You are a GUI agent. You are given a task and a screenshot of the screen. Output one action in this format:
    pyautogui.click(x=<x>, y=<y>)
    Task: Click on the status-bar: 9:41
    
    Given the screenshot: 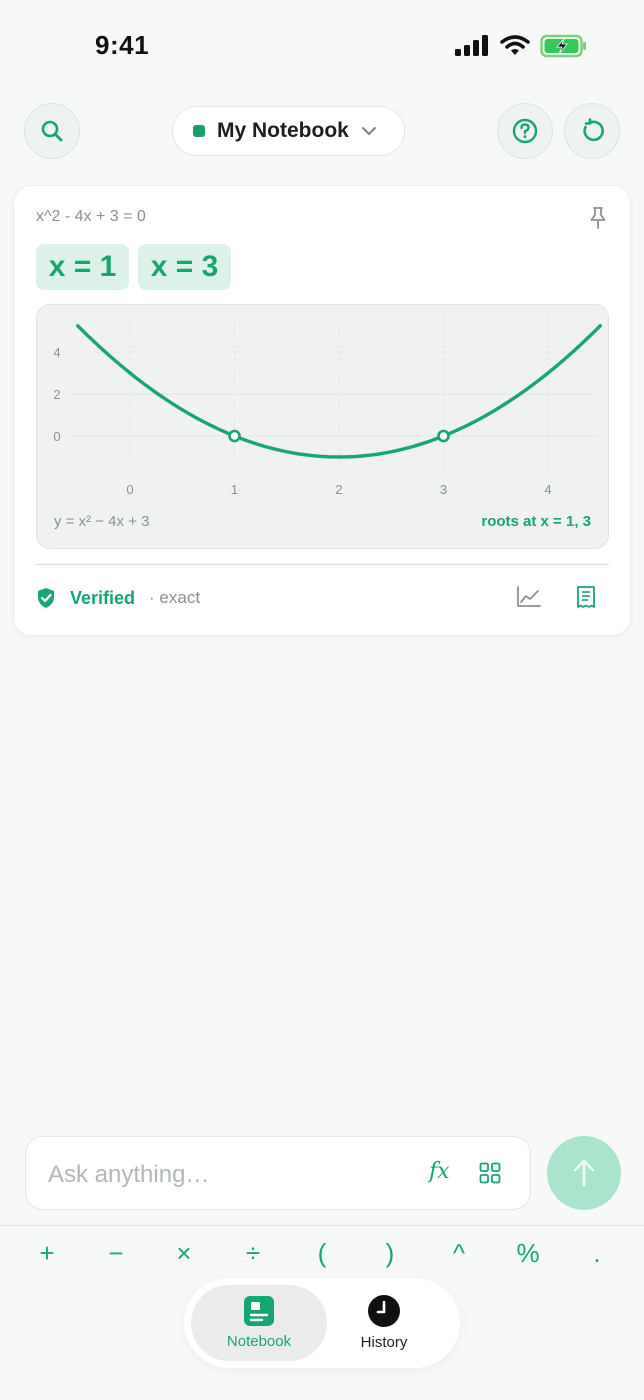 What is the action you would take?
    pyautogui.click(x=322, y=45)
    